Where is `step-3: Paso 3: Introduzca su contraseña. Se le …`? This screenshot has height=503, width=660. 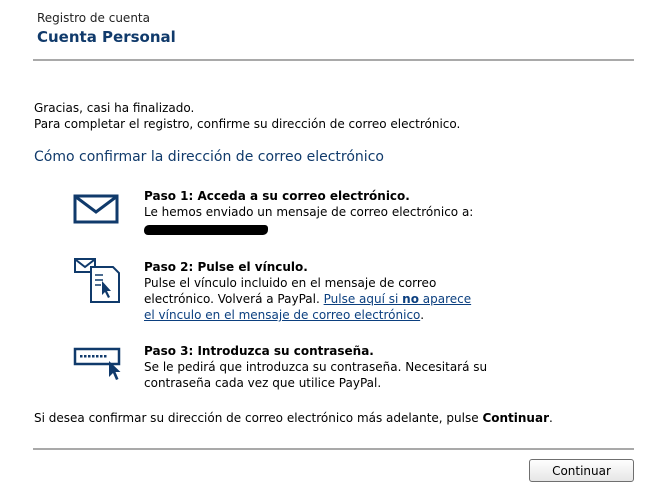
step-3: Paso 3: Introduzca su contraseña. Se le … is located at coordinates (379, 367).